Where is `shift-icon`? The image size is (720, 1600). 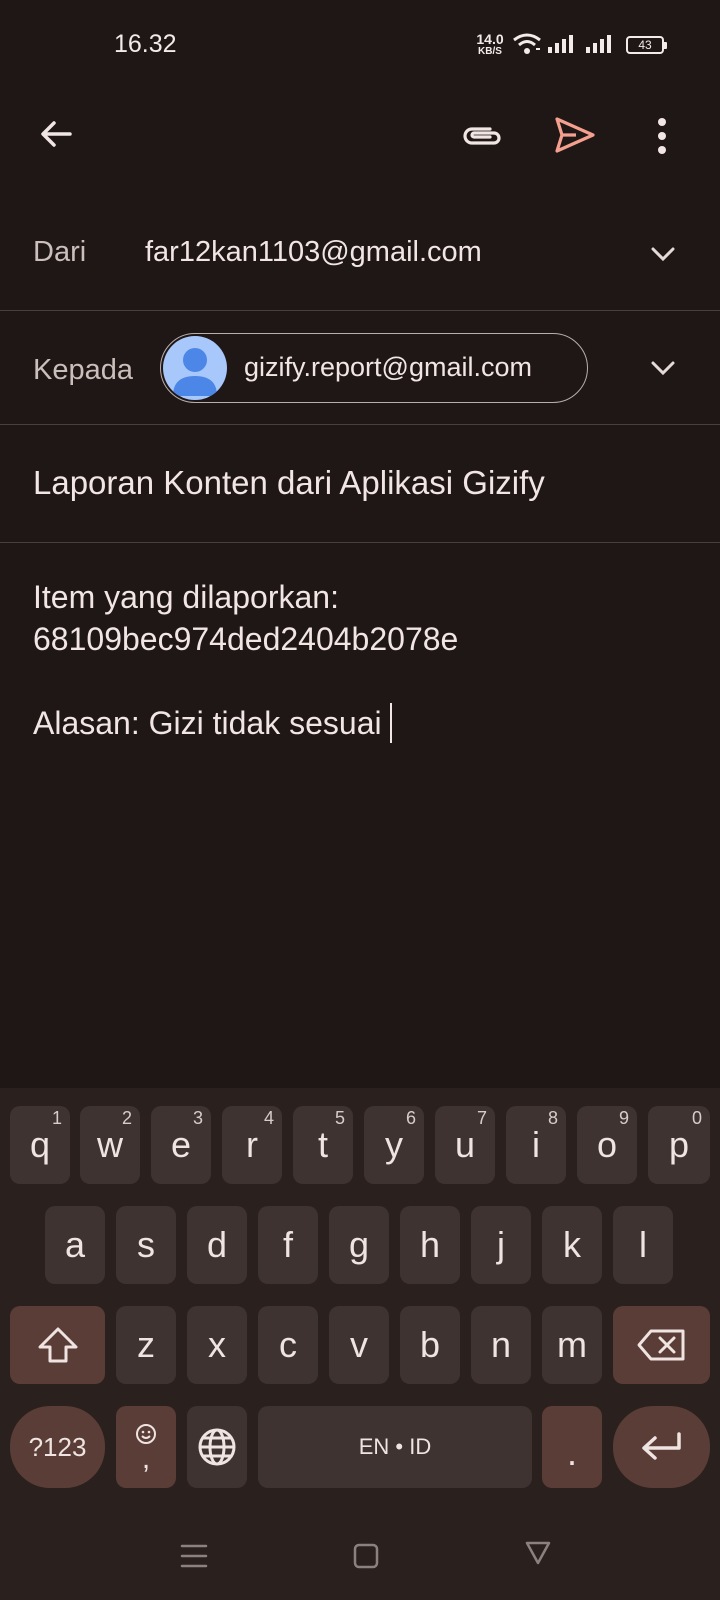
shift-icon is located at coordinates (57, 1345).